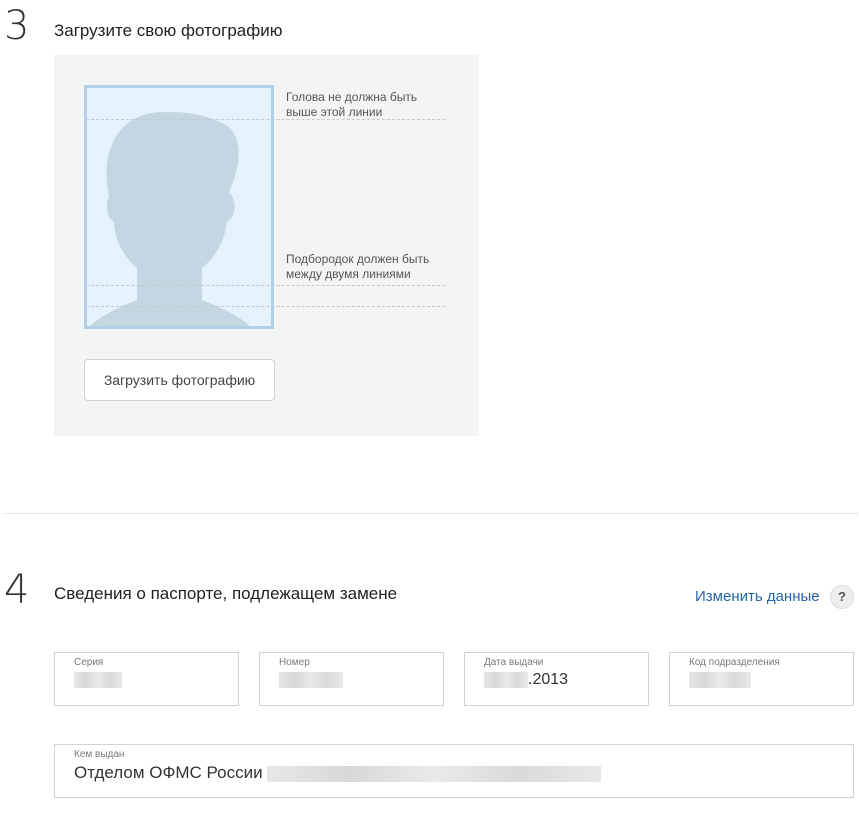 Image resolution: width=859 pixels, height=813 pixels. Describe the element at coordinates (352, 97) in the screenshot. I see `head-limit-hint-line-1: Голова не должна быть` at that location.